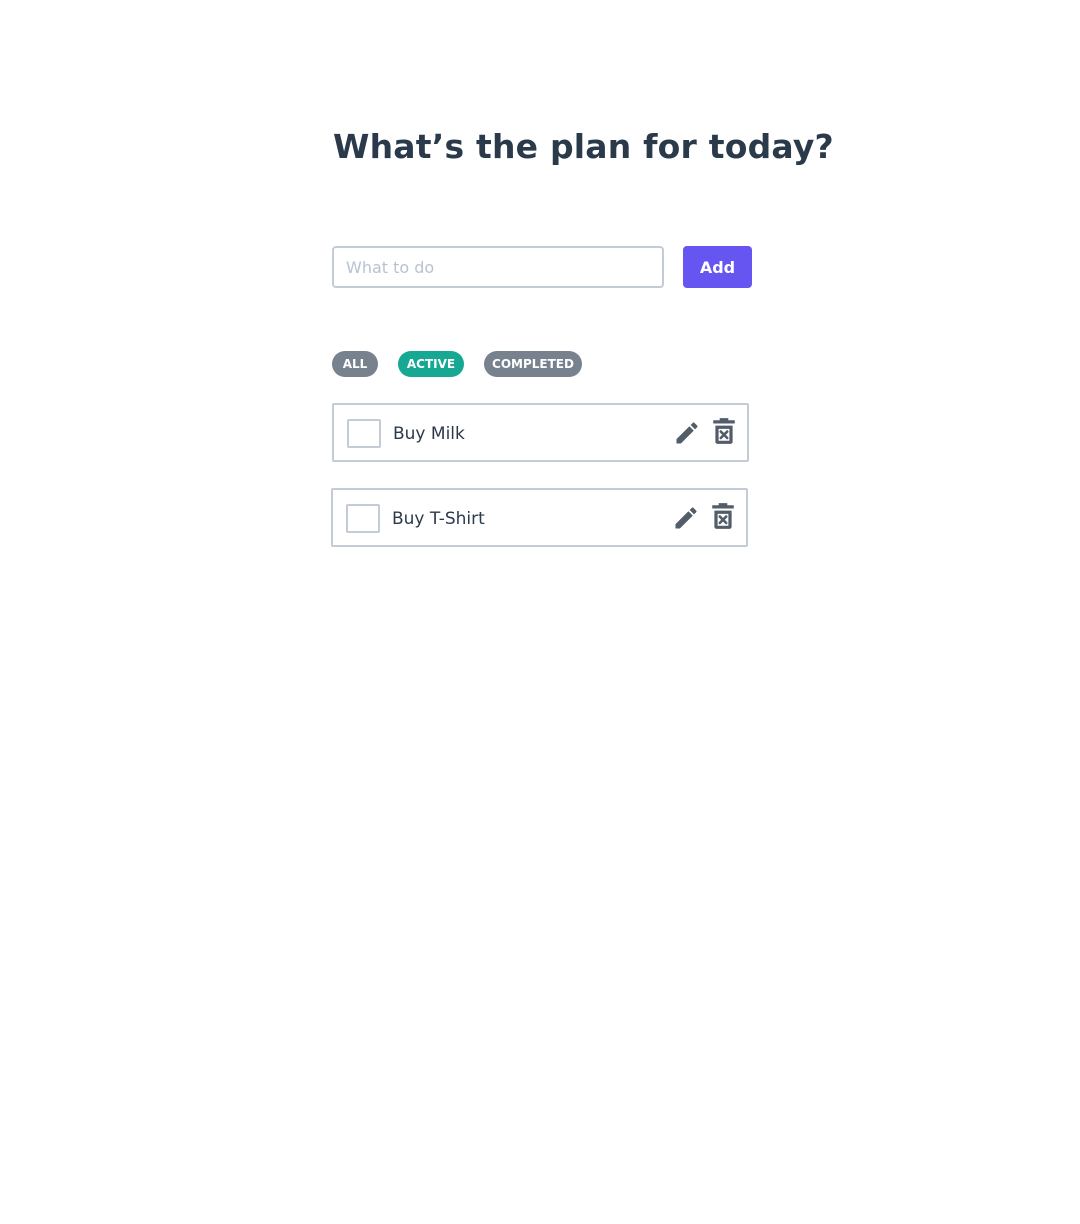  What do you see at coordinates (498, 267) in the screenshot?
I see `todo-input` at bounding box center [498, 267].